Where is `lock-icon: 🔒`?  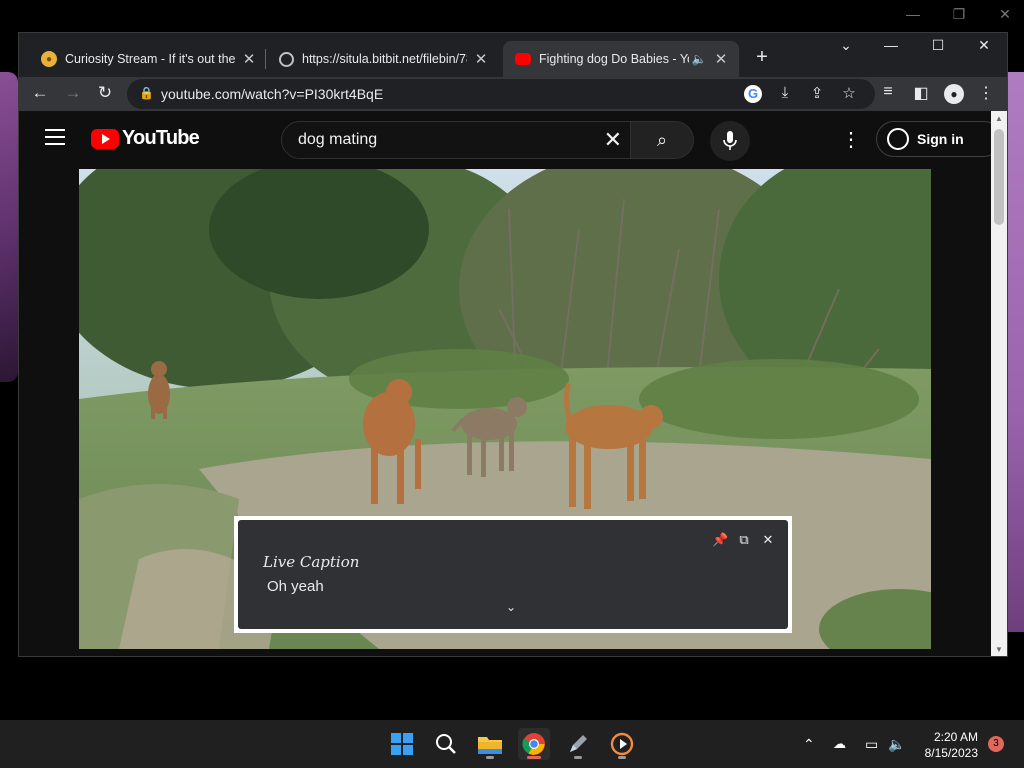 lock-icon: 🔒 is located at coordinates (146, 93).